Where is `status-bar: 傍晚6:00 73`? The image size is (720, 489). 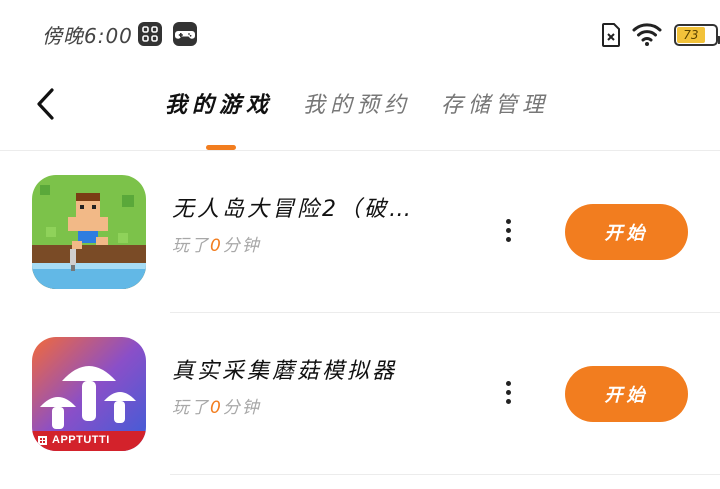
status-bar: 傍晚6:00 73 is located at coordinates (360, 35).